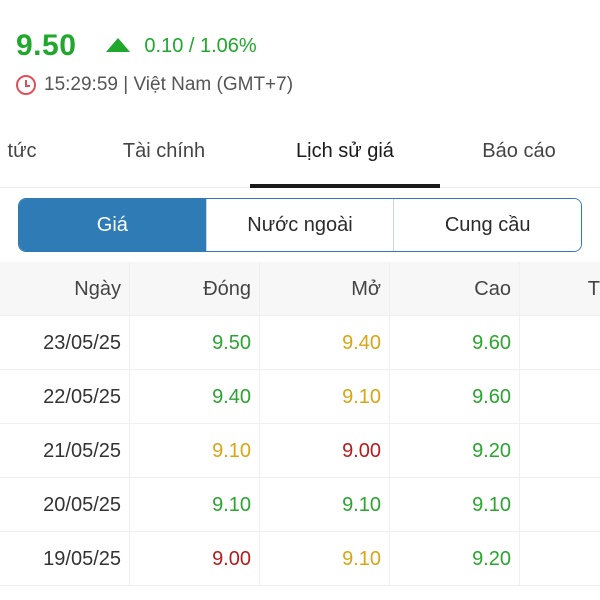  I want to click on table-header: Ngày Đóng Mở Cao T, so click(300, 289).